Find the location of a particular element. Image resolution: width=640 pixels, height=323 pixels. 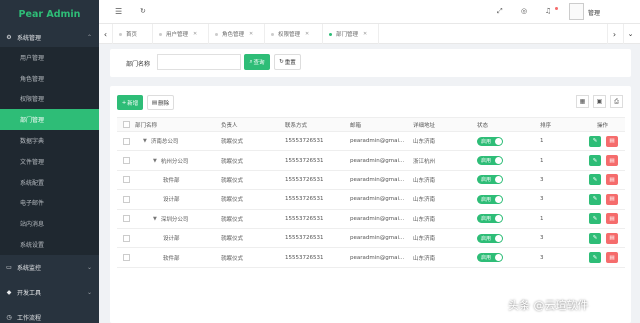

sidebar-item-departments: 部门管理 is located at coordinates (49, 120).